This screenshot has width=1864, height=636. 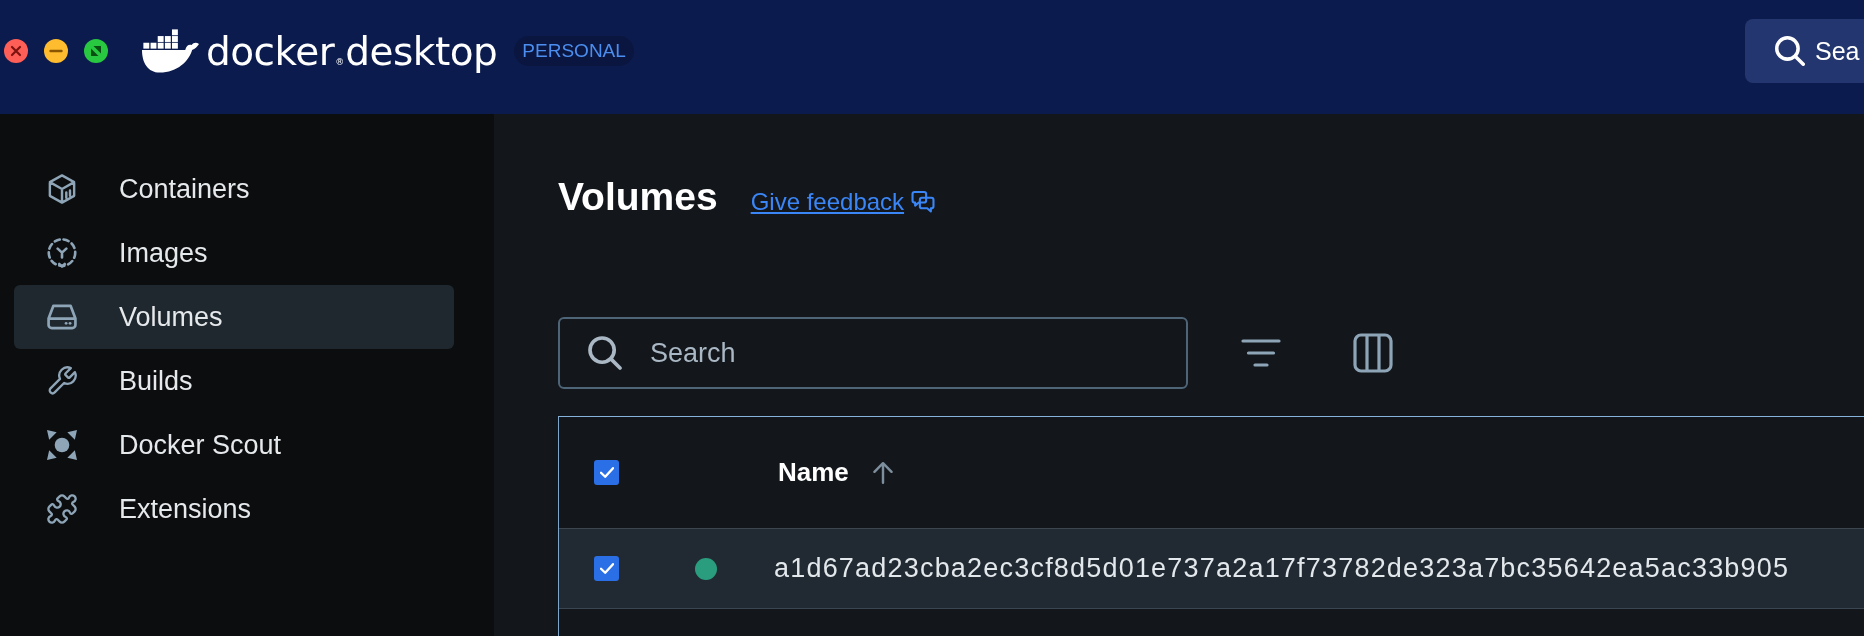 What do you see at coordinates (62, 381) in the screenshot?
I see `wrench-icon` at bounding box center [62, 381].